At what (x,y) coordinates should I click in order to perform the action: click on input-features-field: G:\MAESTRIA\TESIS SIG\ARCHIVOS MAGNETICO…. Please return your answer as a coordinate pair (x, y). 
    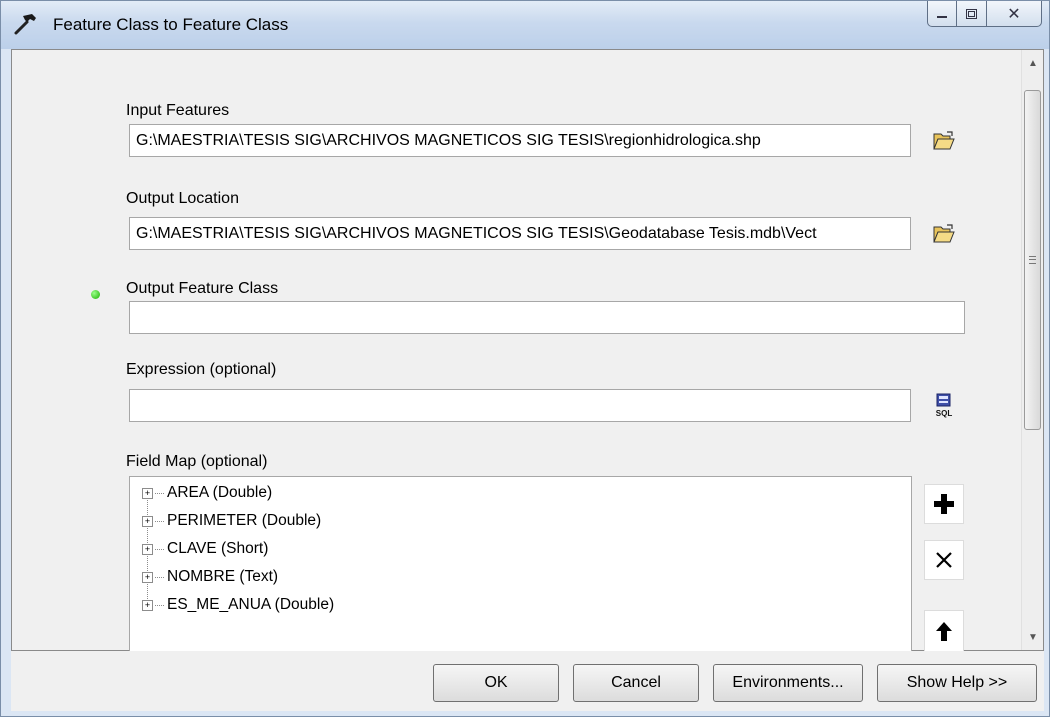
    Looking at the image, I should click on (520, 140).